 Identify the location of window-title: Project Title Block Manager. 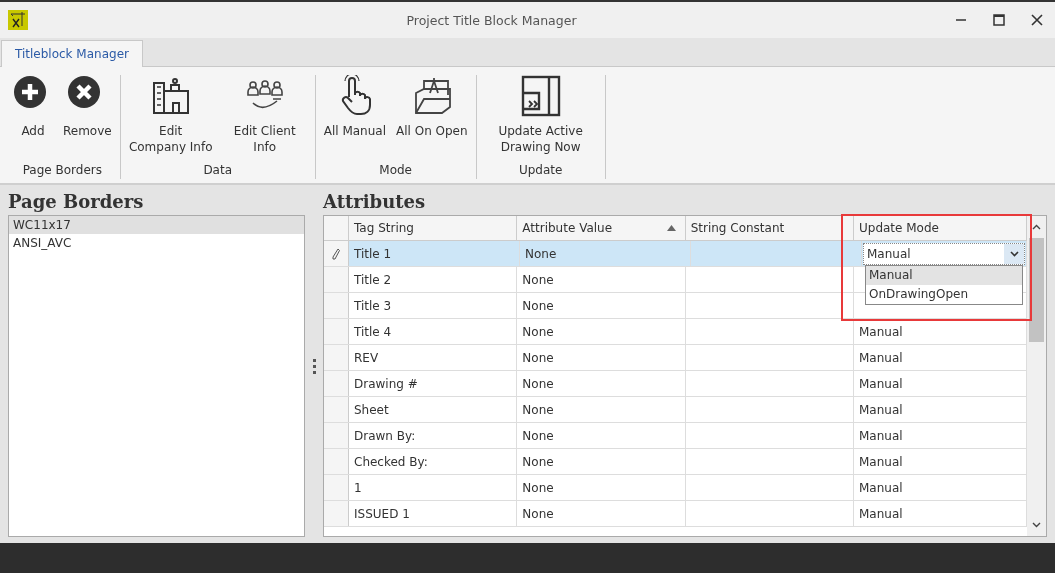
(491, 20).